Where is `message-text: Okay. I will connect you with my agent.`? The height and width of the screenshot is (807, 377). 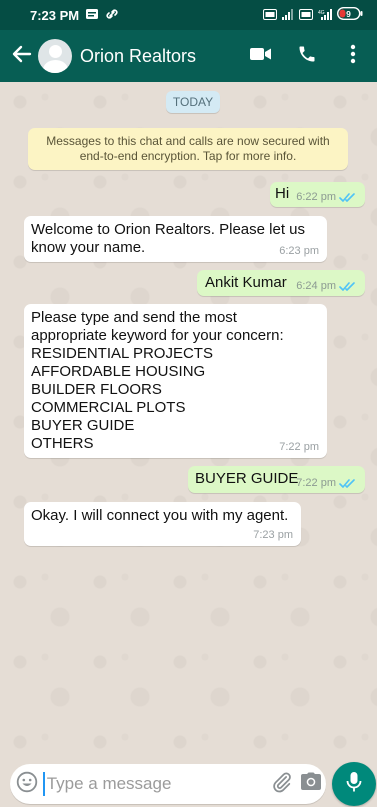
message-text: Okay. I will connect you with my agent. is located at coordinates (160, 515).